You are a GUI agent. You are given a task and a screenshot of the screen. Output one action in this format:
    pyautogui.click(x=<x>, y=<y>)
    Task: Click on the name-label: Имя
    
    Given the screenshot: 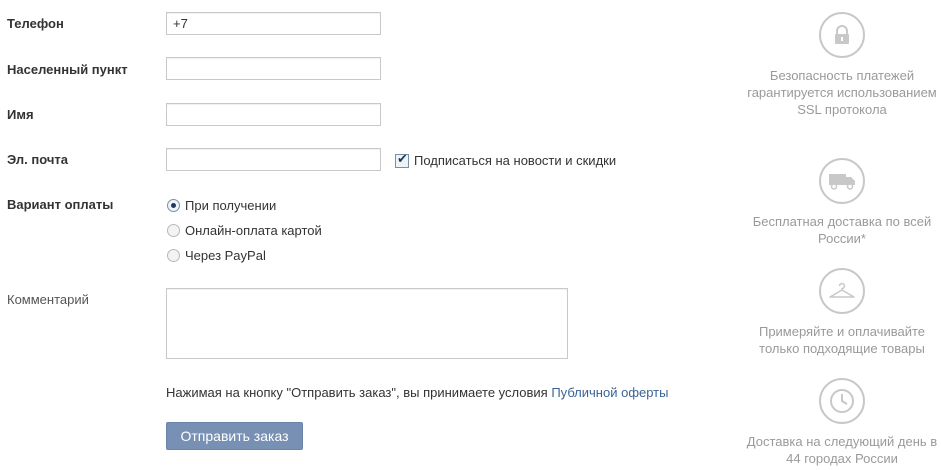 What is the action you would take?
    pyautogui.click(x=20, y=114)
    